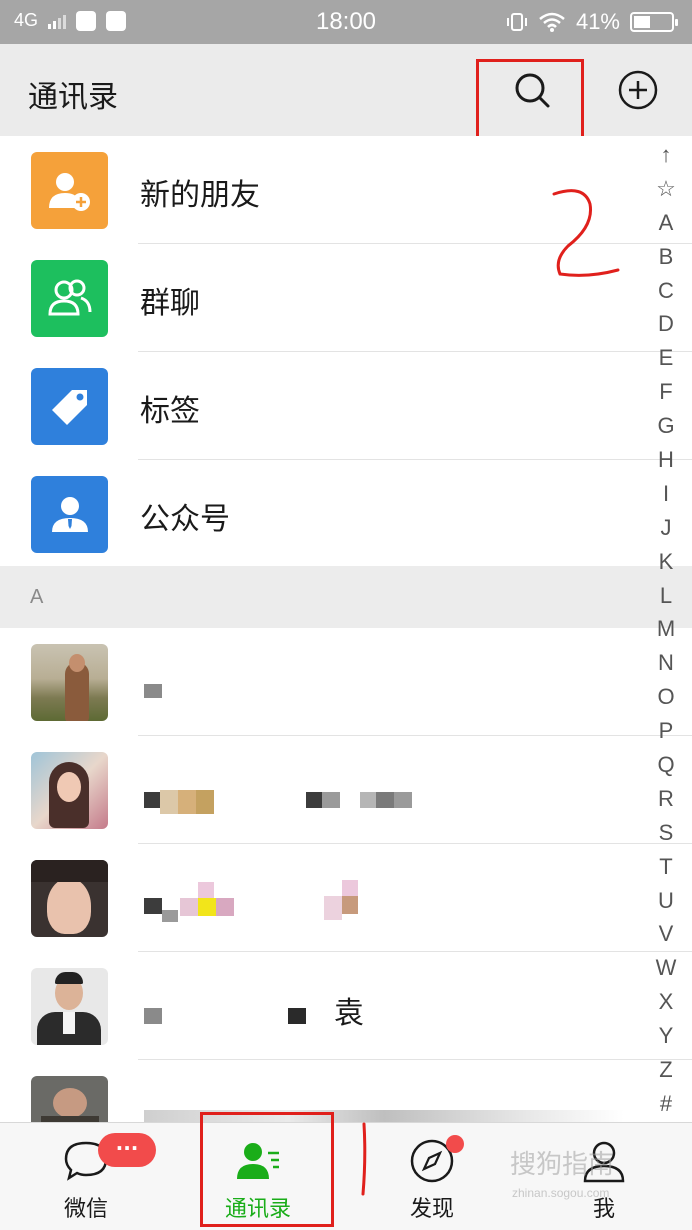 This screenshot has width=692, height=1230. I want to click on vibrate-icon, so click(516, 22).